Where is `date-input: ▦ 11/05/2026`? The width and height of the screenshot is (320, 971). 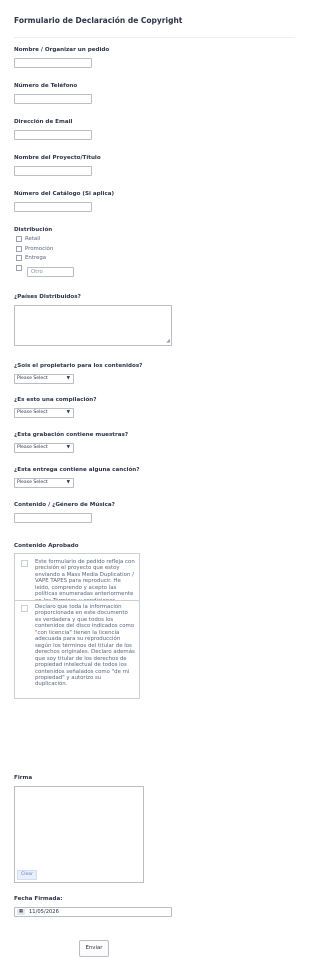
date-input: ▦ 11/05/2026 is located at coordinates (93, 912).